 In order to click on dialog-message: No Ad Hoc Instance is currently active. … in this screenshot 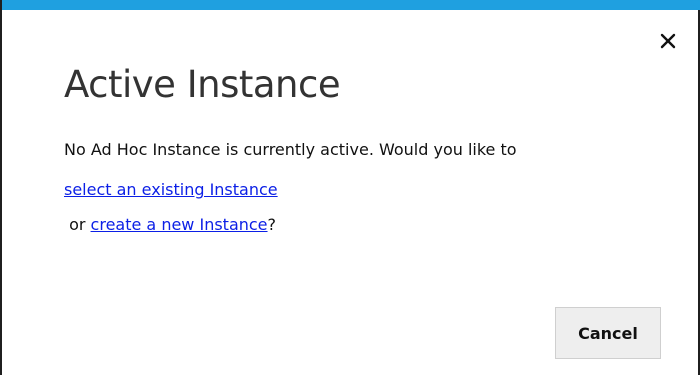, I will do `click(290, 149)`.